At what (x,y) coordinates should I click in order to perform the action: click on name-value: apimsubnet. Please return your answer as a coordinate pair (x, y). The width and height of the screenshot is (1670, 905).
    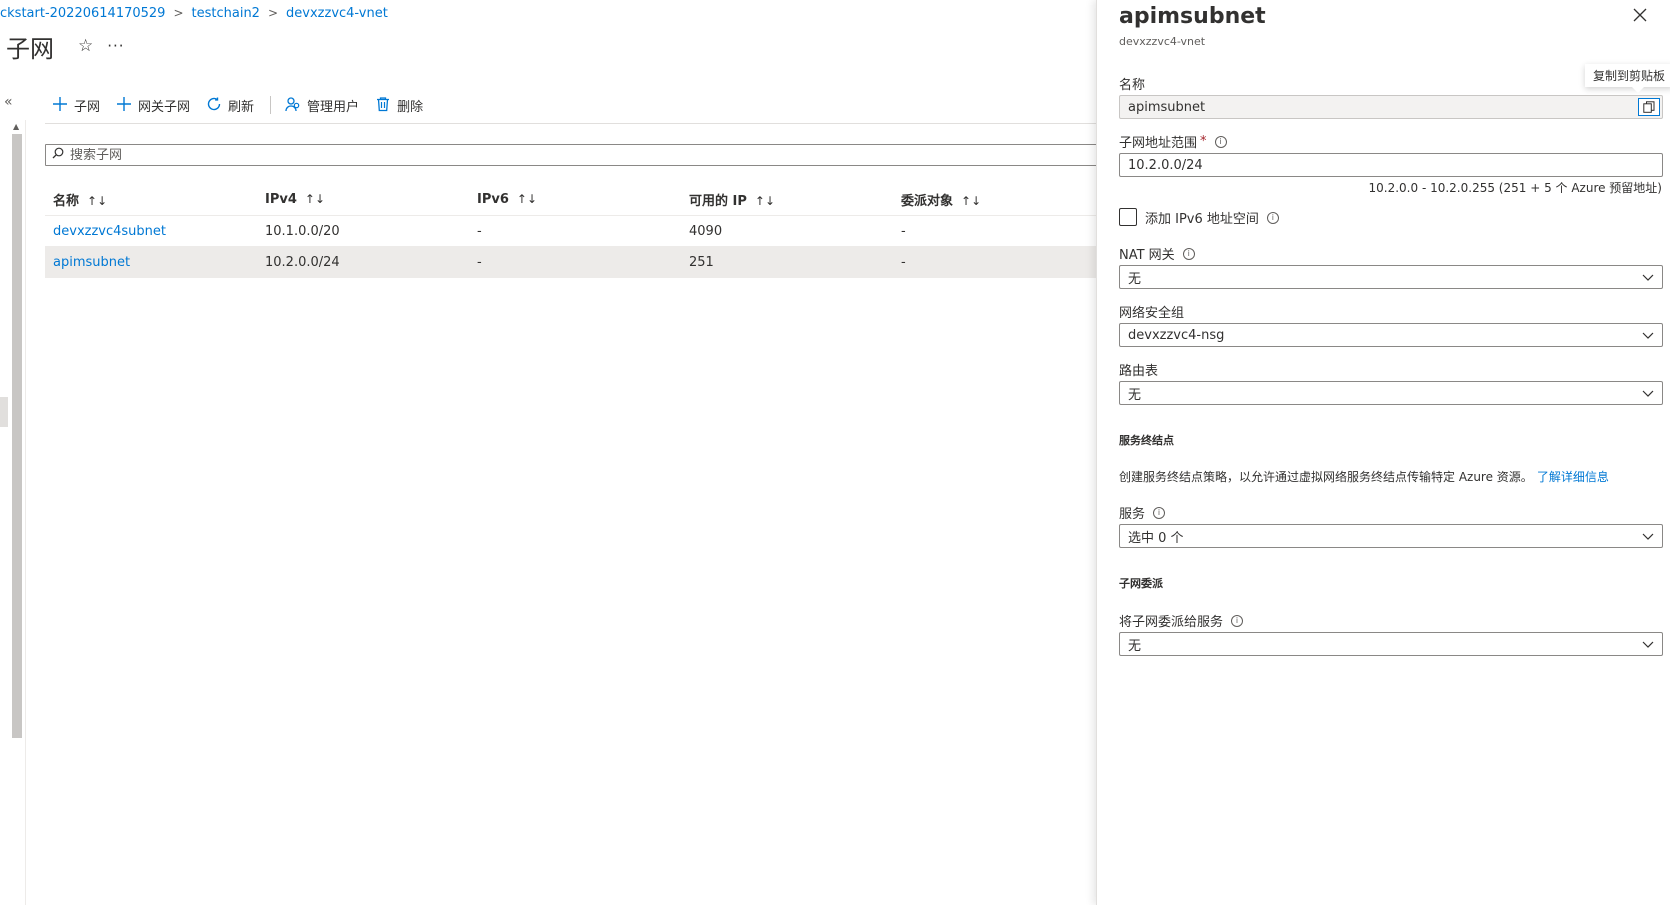
    Looking at the image, I should click on (1167, 107).